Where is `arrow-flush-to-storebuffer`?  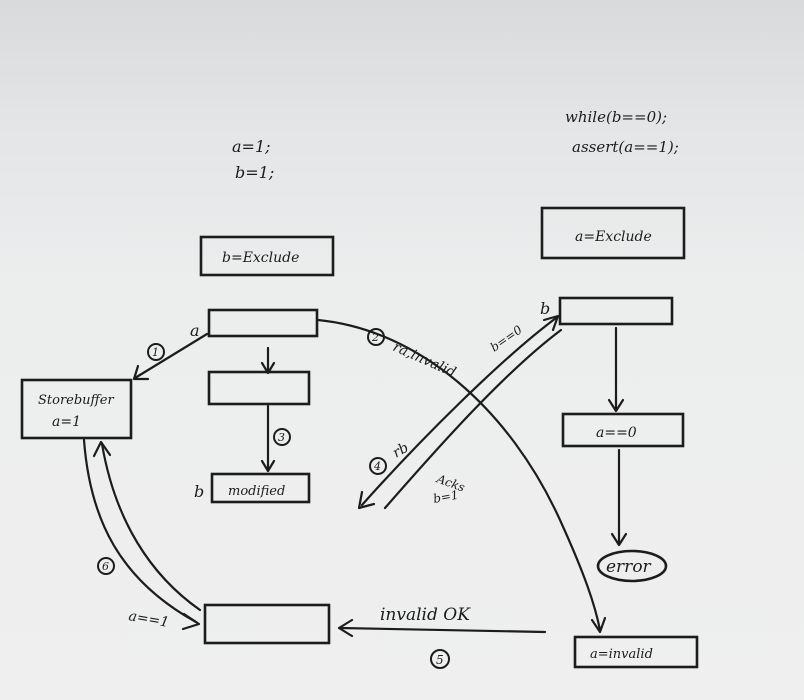
arrow-flush-to-storebuffer is located at coordinates (151, 527).